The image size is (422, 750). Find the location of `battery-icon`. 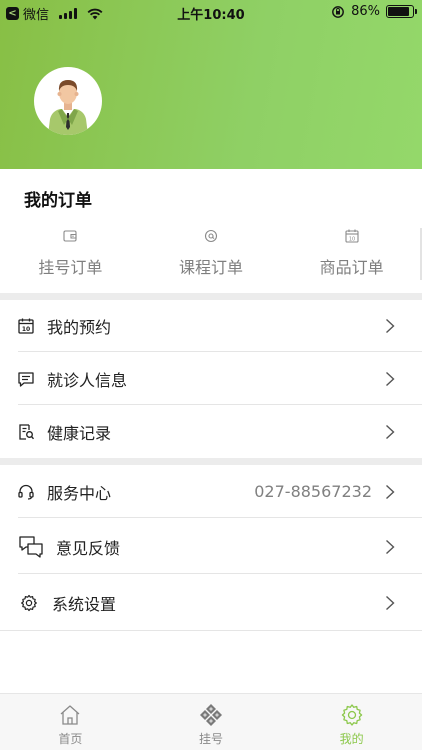

battery-icon is located at coordinates (401, 11).